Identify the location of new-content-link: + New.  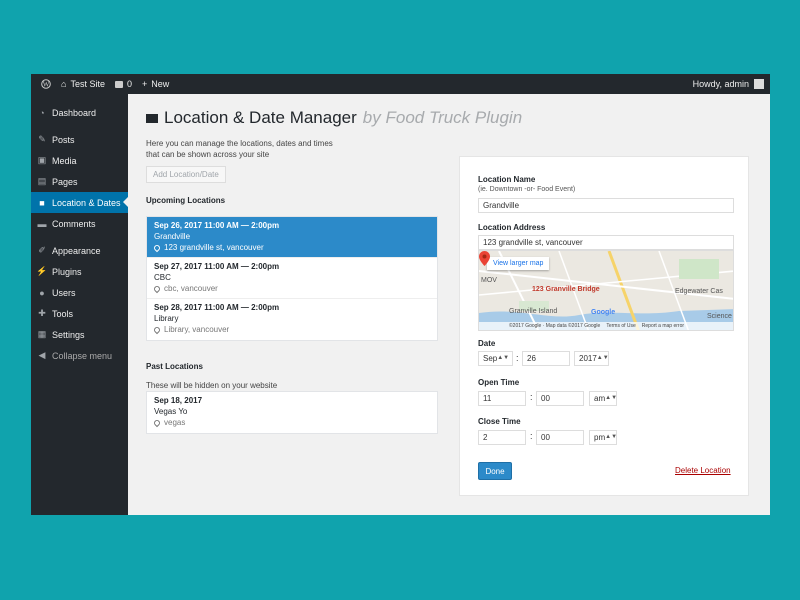
(155, 84).